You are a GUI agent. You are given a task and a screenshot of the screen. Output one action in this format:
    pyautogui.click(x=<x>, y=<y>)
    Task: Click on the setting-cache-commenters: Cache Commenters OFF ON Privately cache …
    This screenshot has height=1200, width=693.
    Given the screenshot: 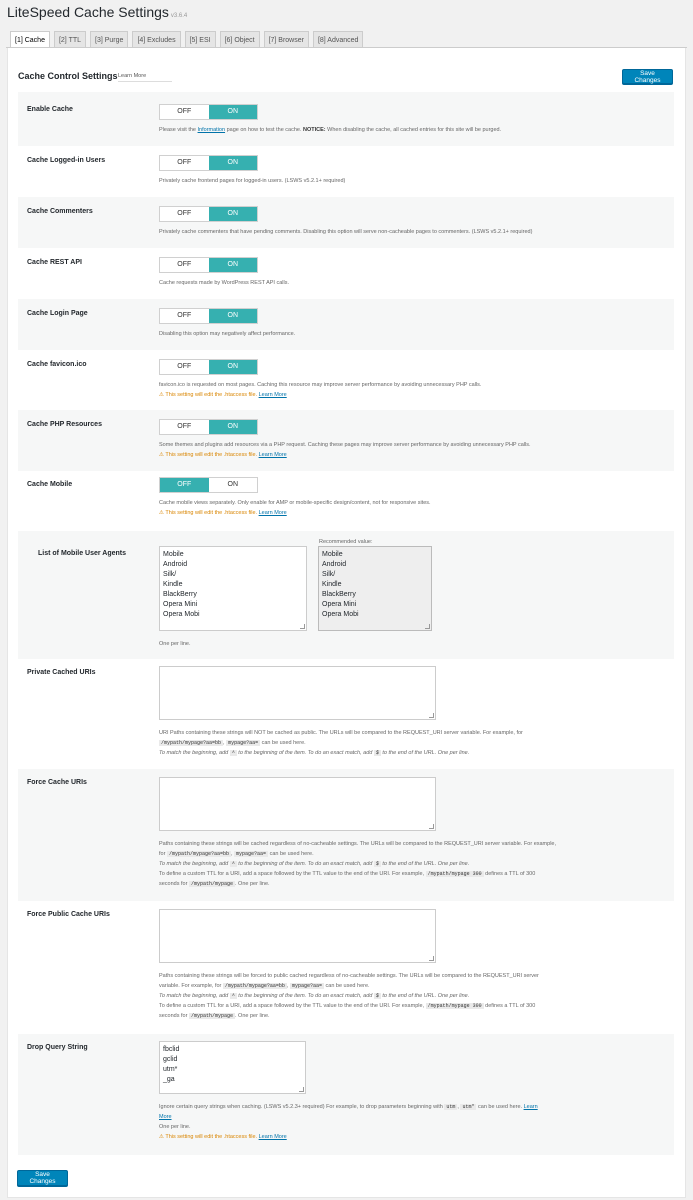 What is the action you would take?
    pyautogui.click(x=346, y=222)
    